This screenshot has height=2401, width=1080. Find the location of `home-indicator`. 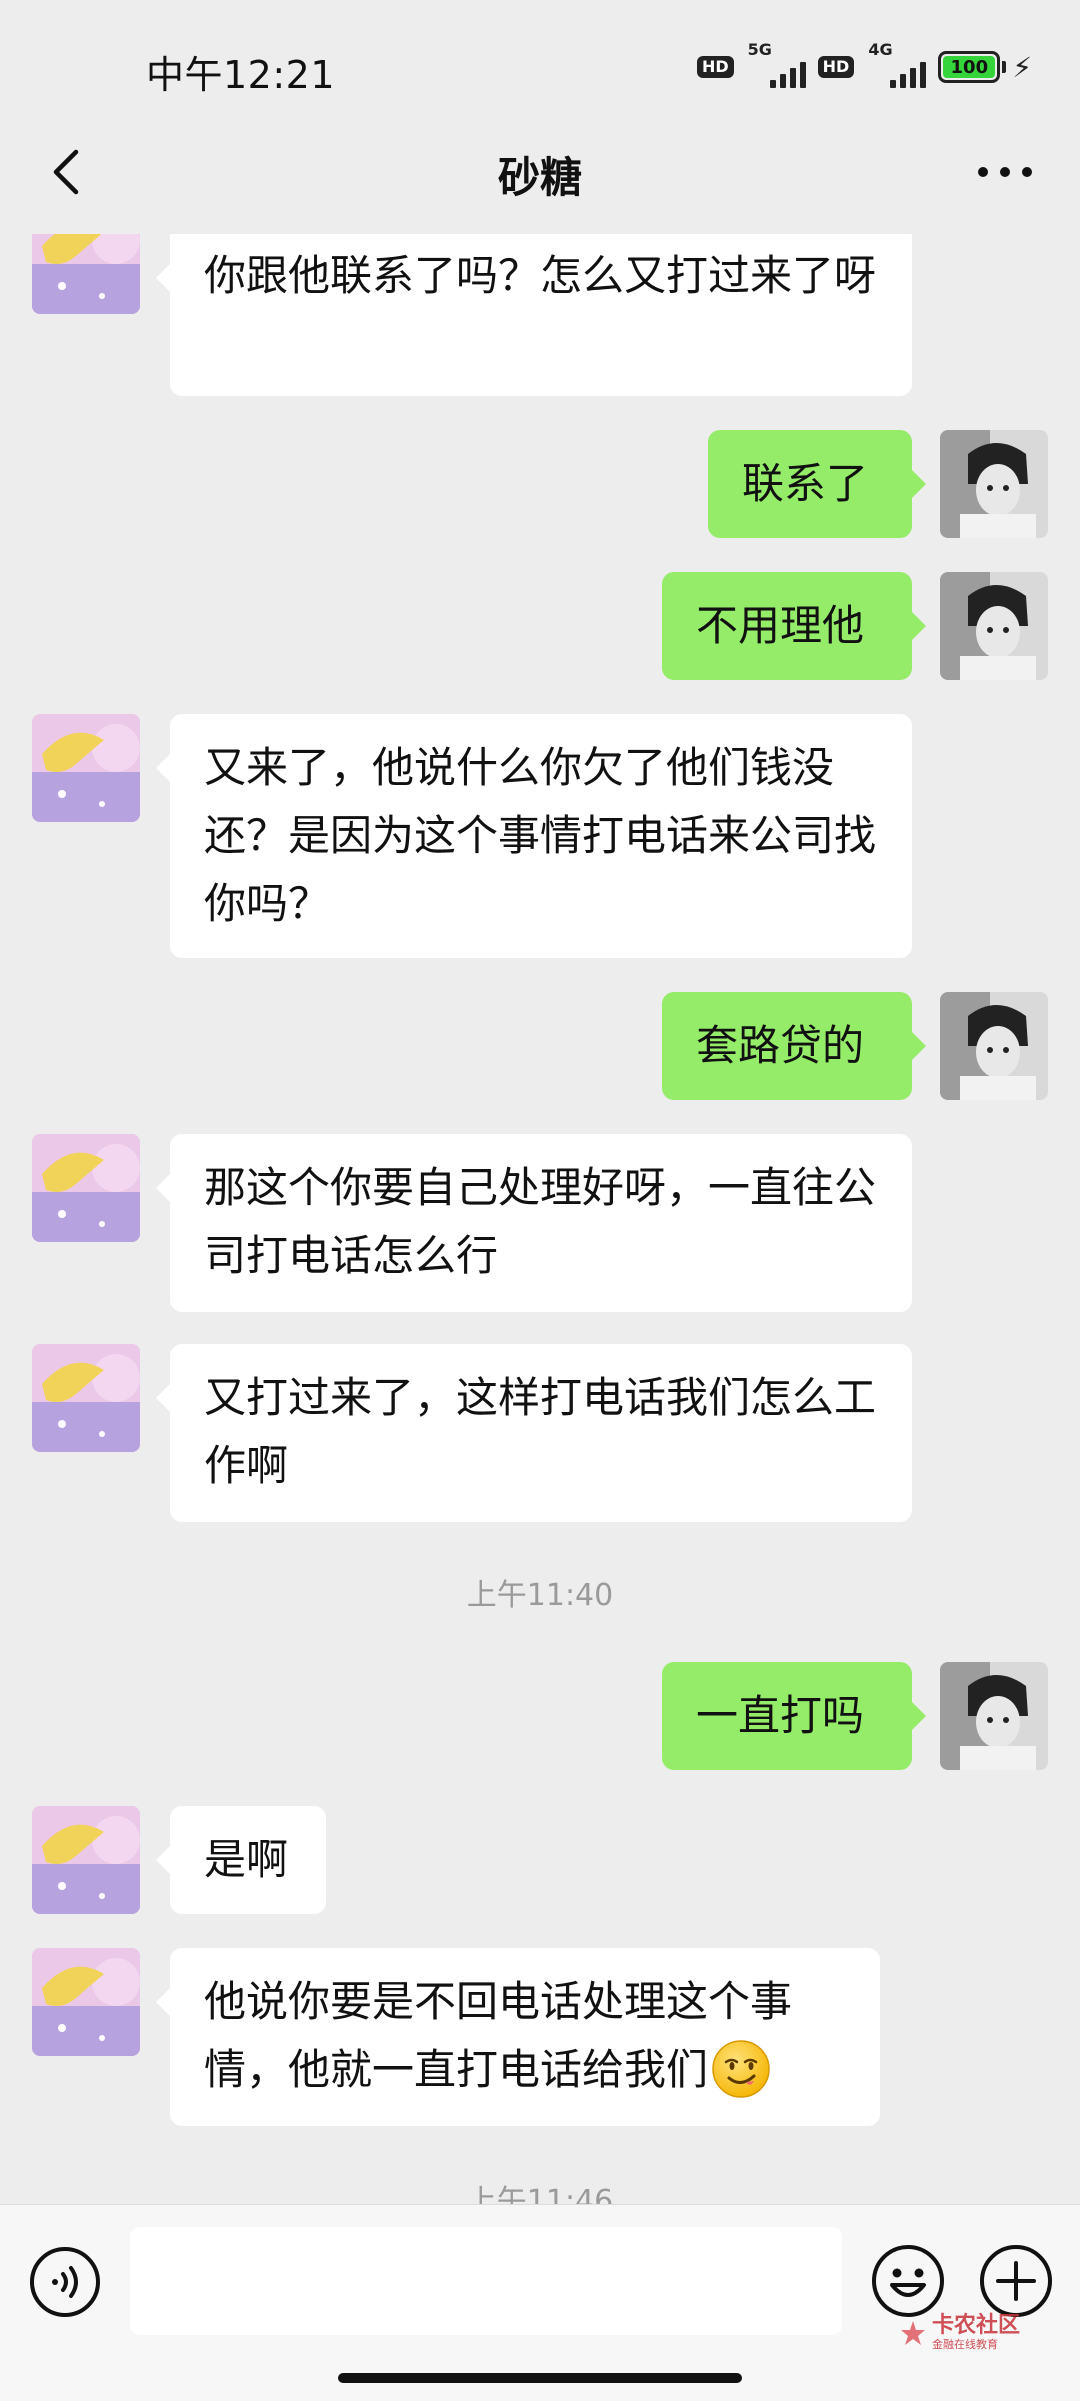

home-indicator is located at coordinates (540, 2378).